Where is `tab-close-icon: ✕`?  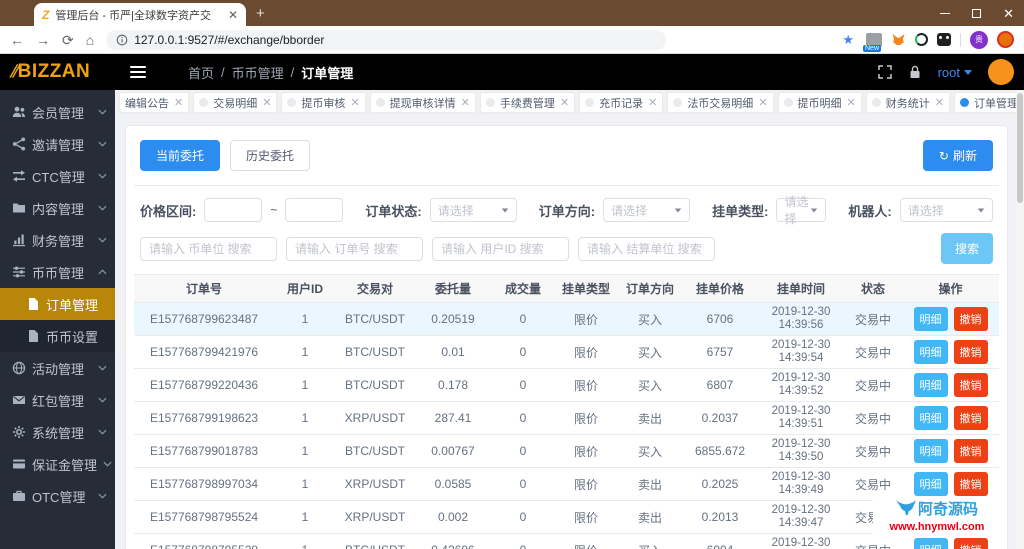
tab-close-icon: ✕ is located at coordinates (233, 15).